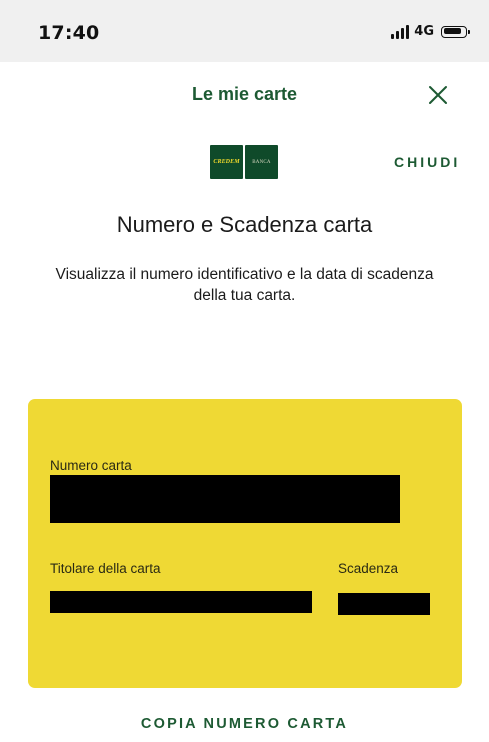 This screenshot has height=742, width=489. Describe the element at coordinates (91, 465) in the screenshot. I see `card-number-label: Numero carta` at that location.